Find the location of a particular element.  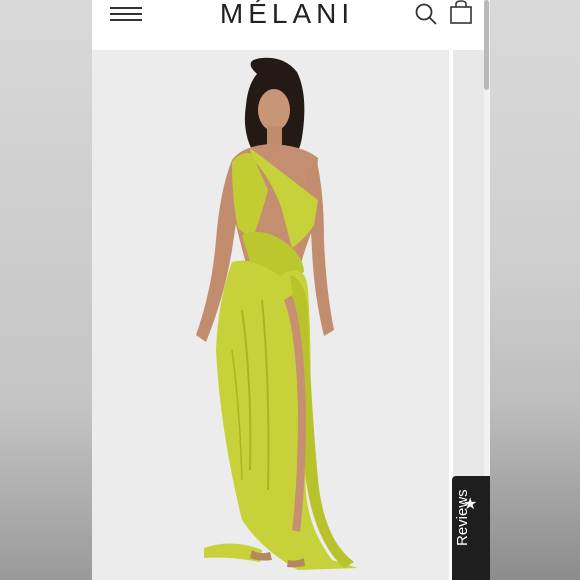

site-header: MÉLANI is located at coordinates (291, 25).